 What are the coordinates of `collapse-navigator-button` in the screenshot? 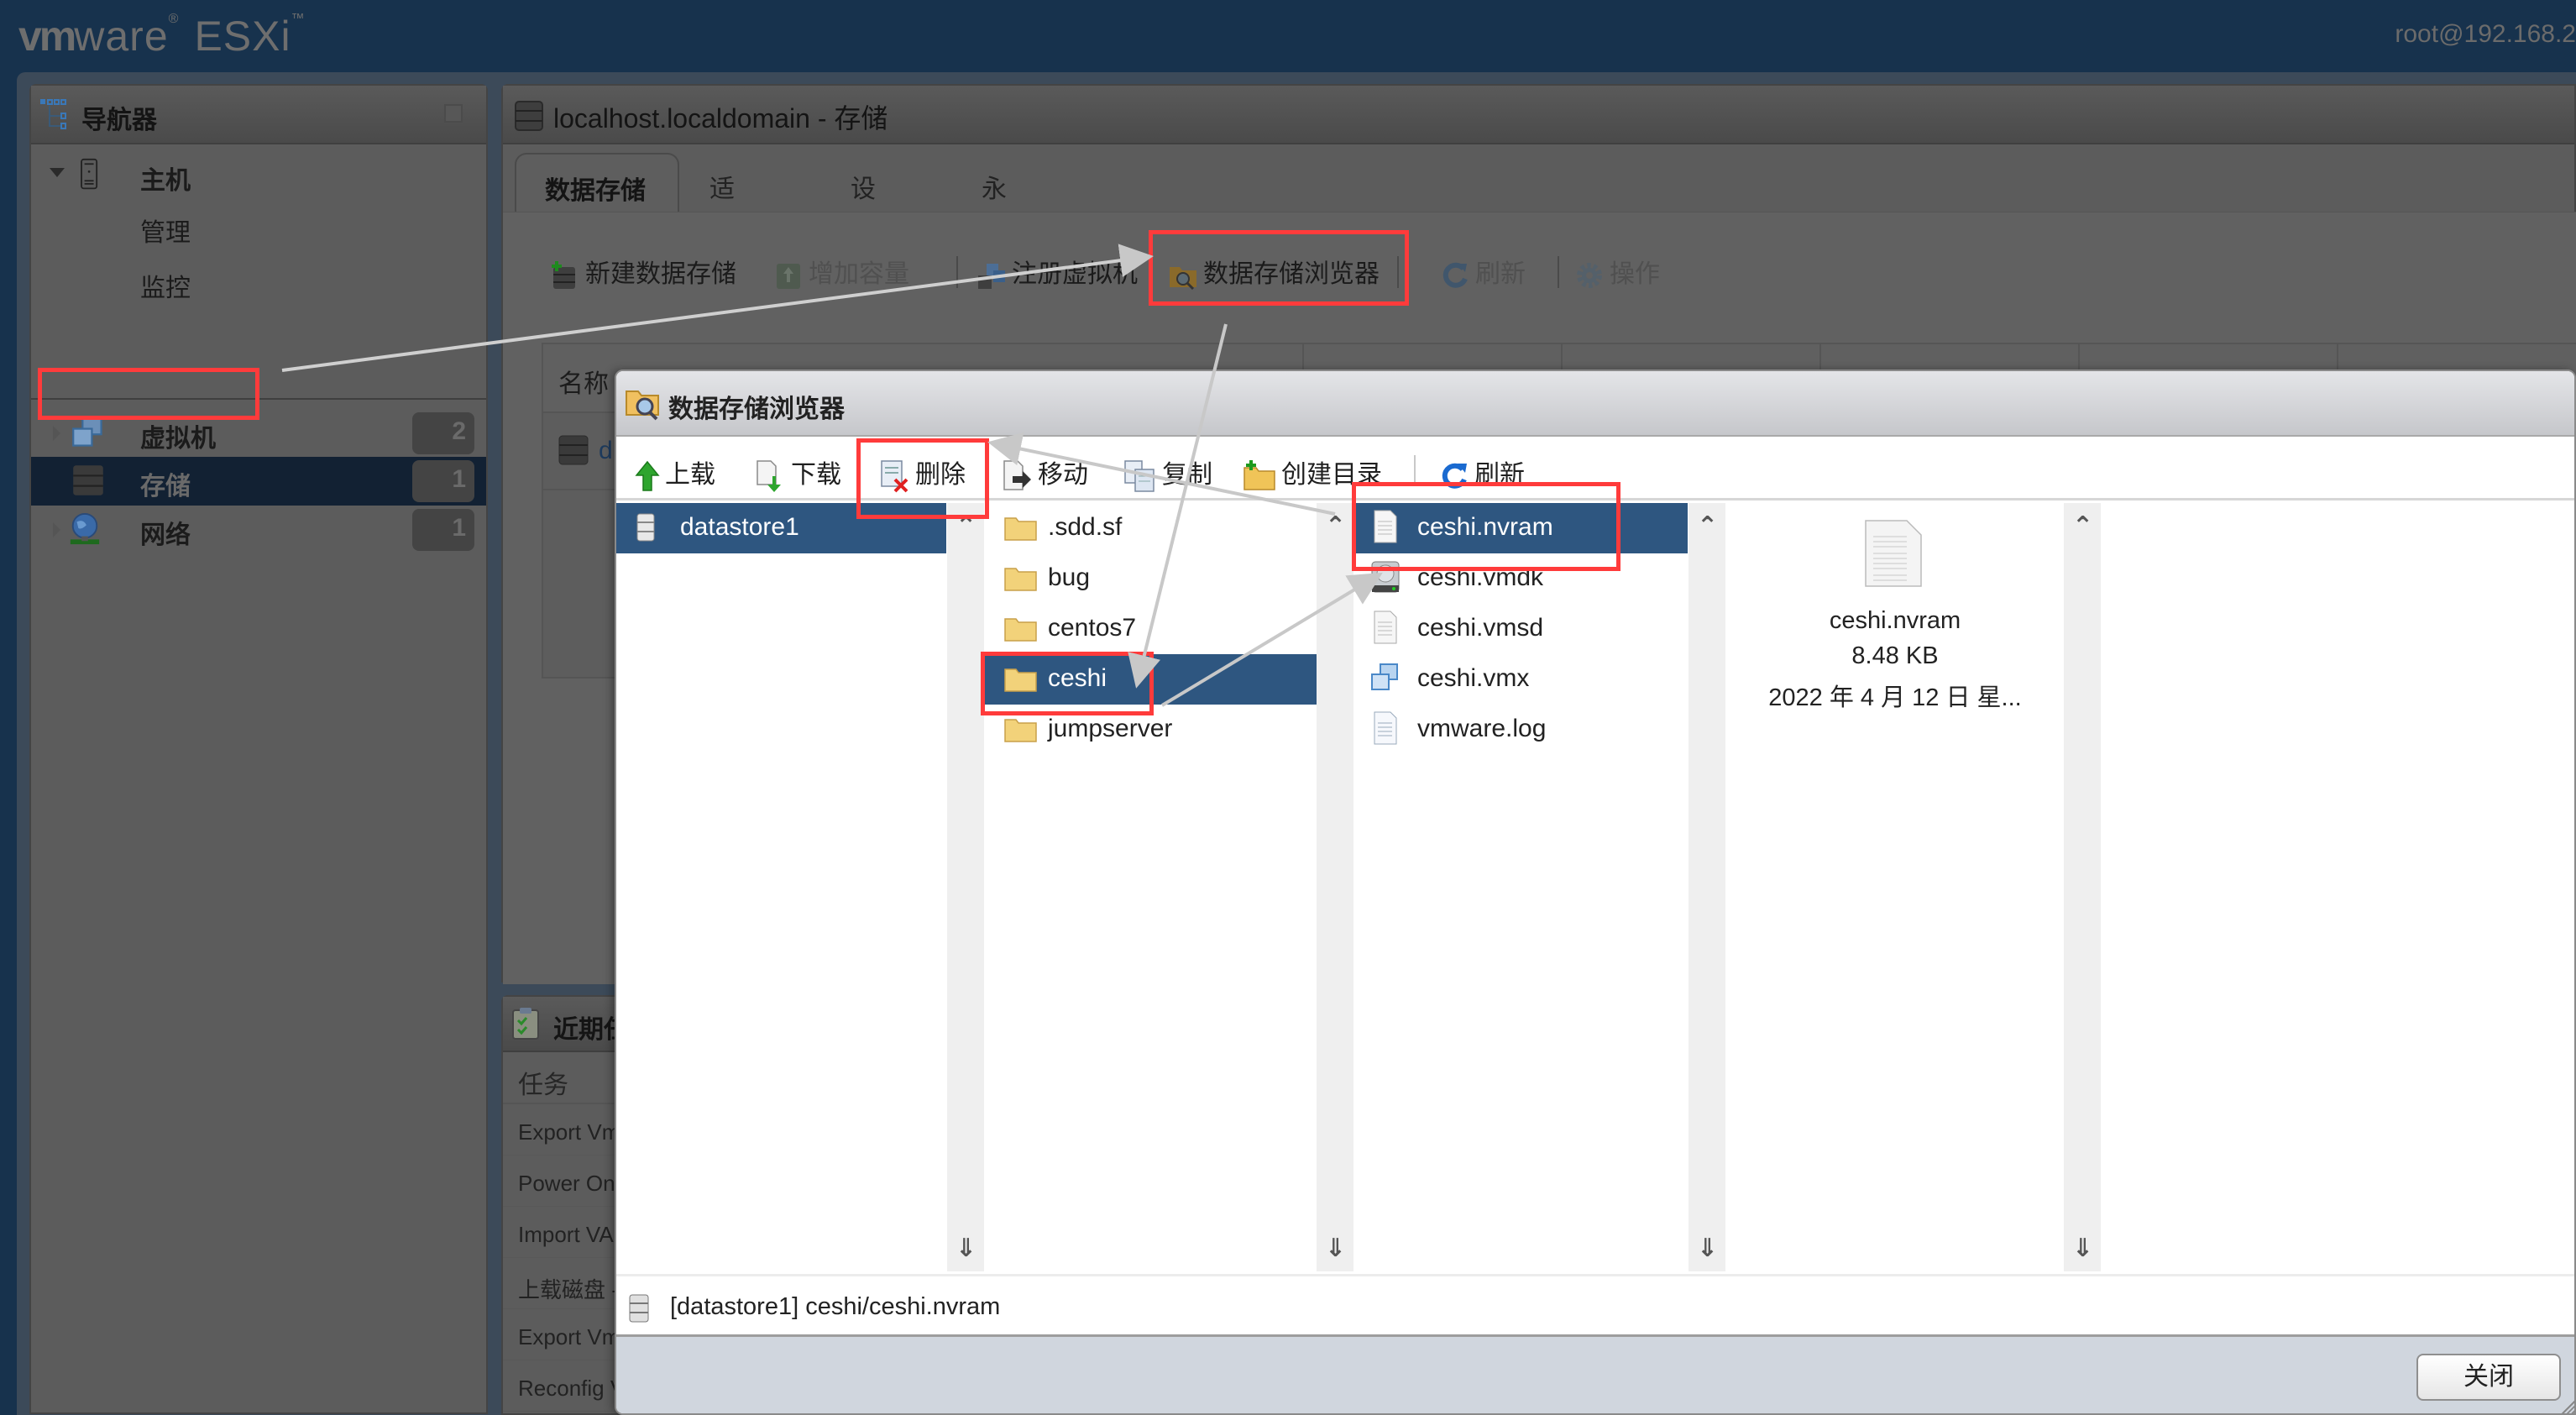 It's located at (454, 113).